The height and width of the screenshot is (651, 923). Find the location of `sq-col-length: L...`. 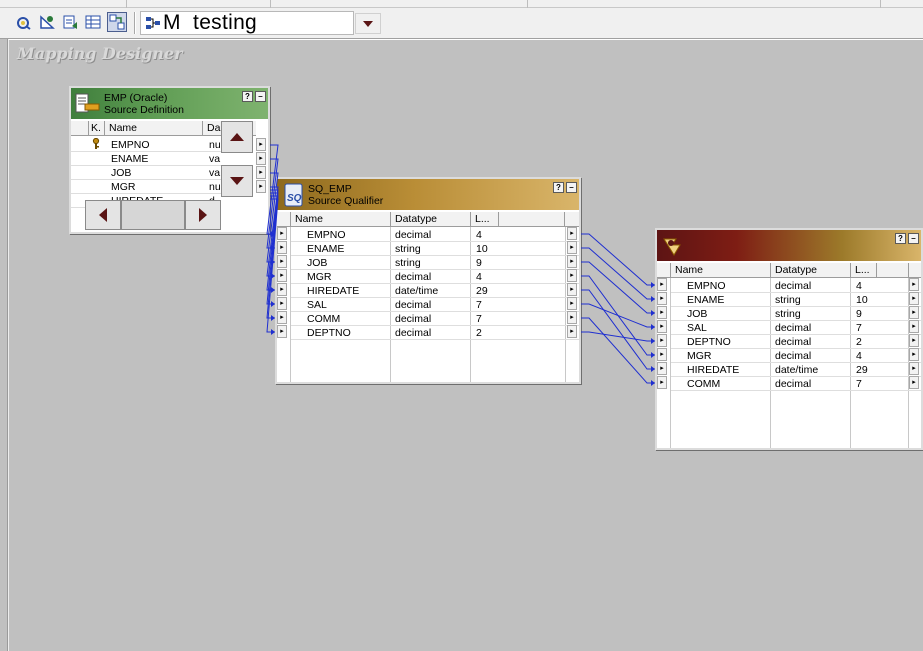

sq-col-length: L... is located at coordinates (485, 219).